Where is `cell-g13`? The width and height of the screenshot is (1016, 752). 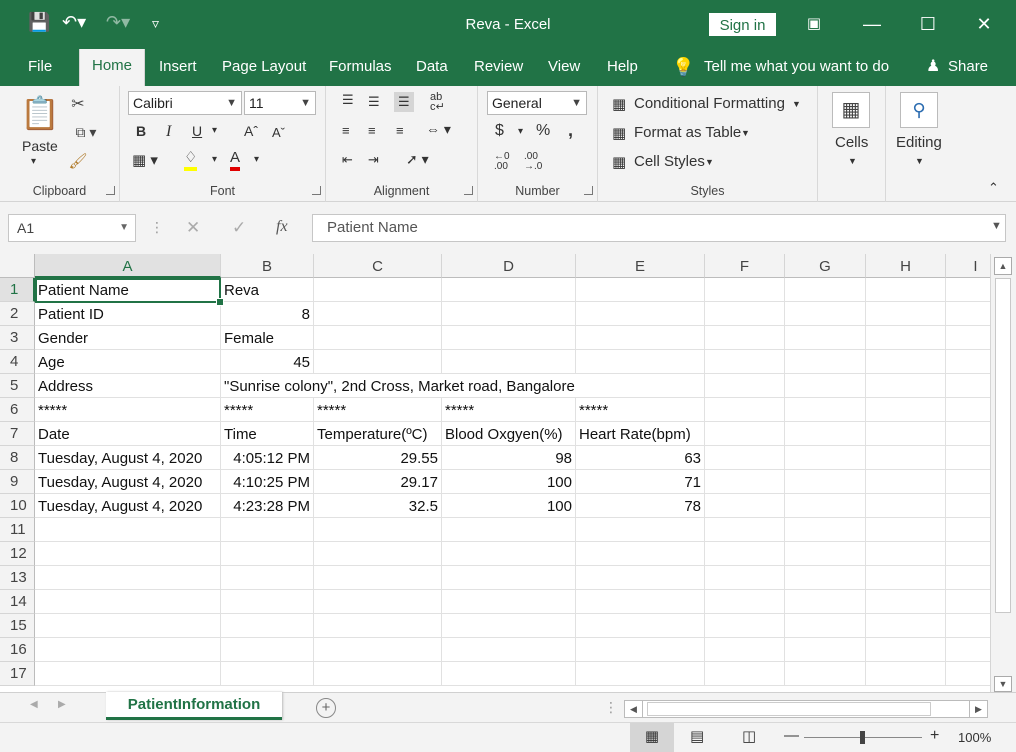 cell-g13 is located at coordinates (825, 578).